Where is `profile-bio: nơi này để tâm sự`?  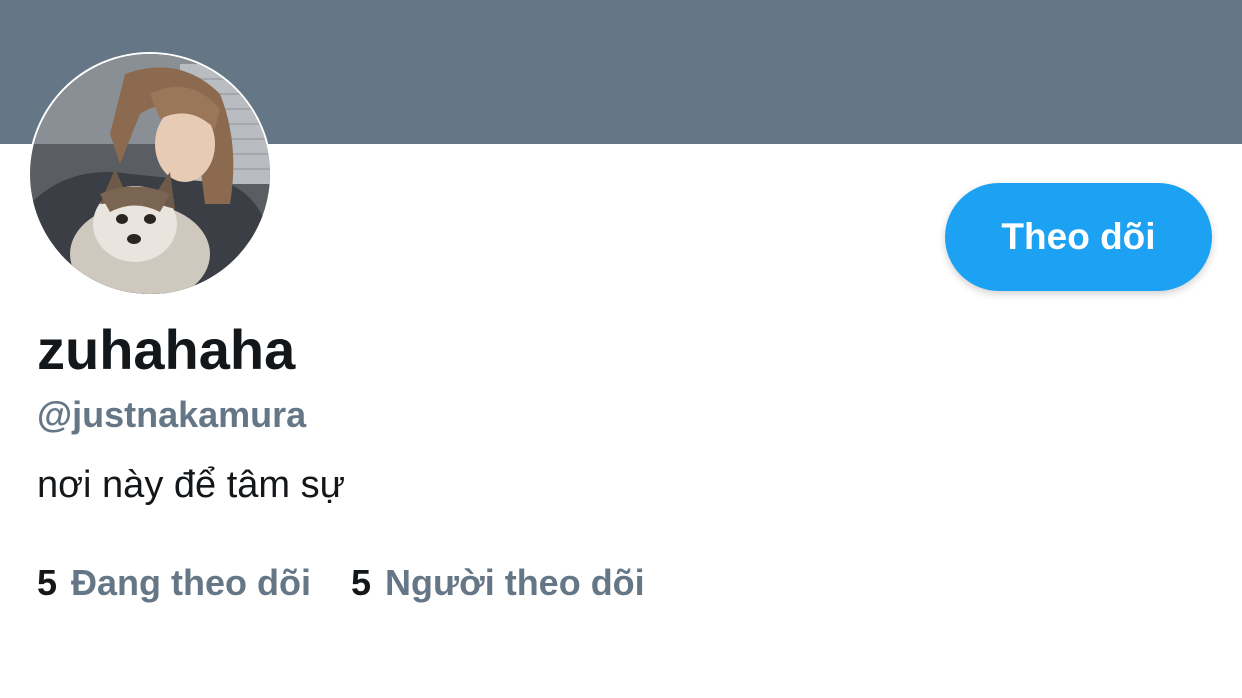 profile-bio: nơi này để tâm sự is located at coordinates (191, 485).